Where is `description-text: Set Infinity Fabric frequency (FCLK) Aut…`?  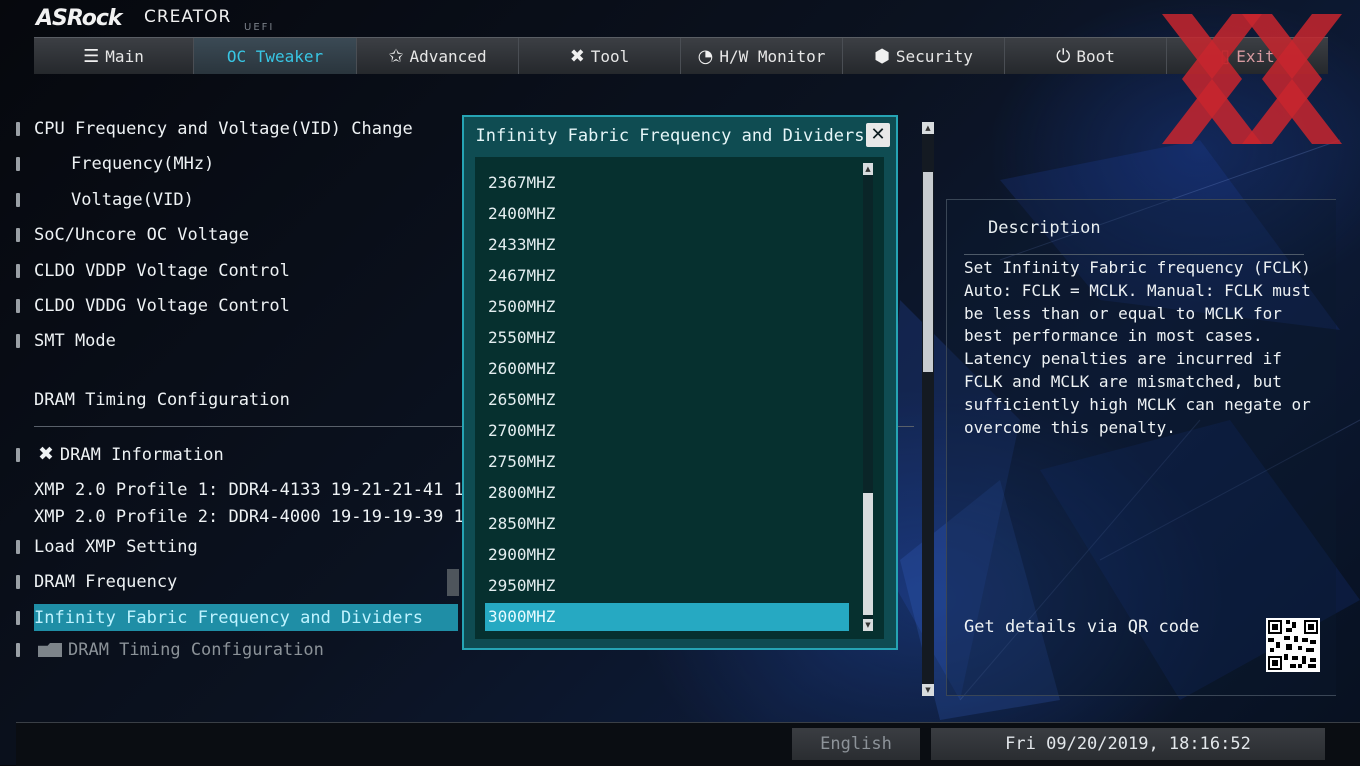
description-text: Set Infinity Fabric frequency (FCLK) Aut… is located at coordinates (1137, 347).